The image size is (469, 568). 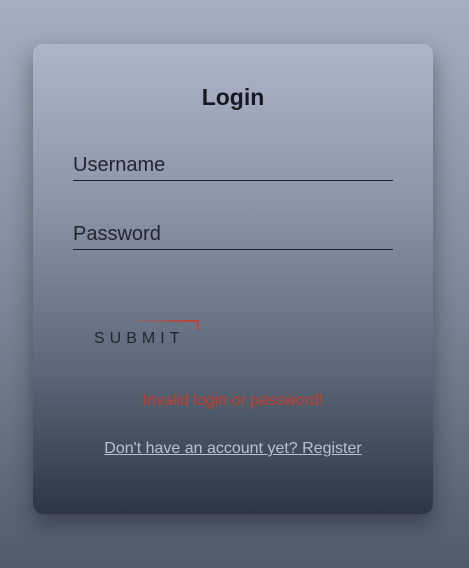 I want to click on submit-label: SUBMIT, so click(x=139, y=338).